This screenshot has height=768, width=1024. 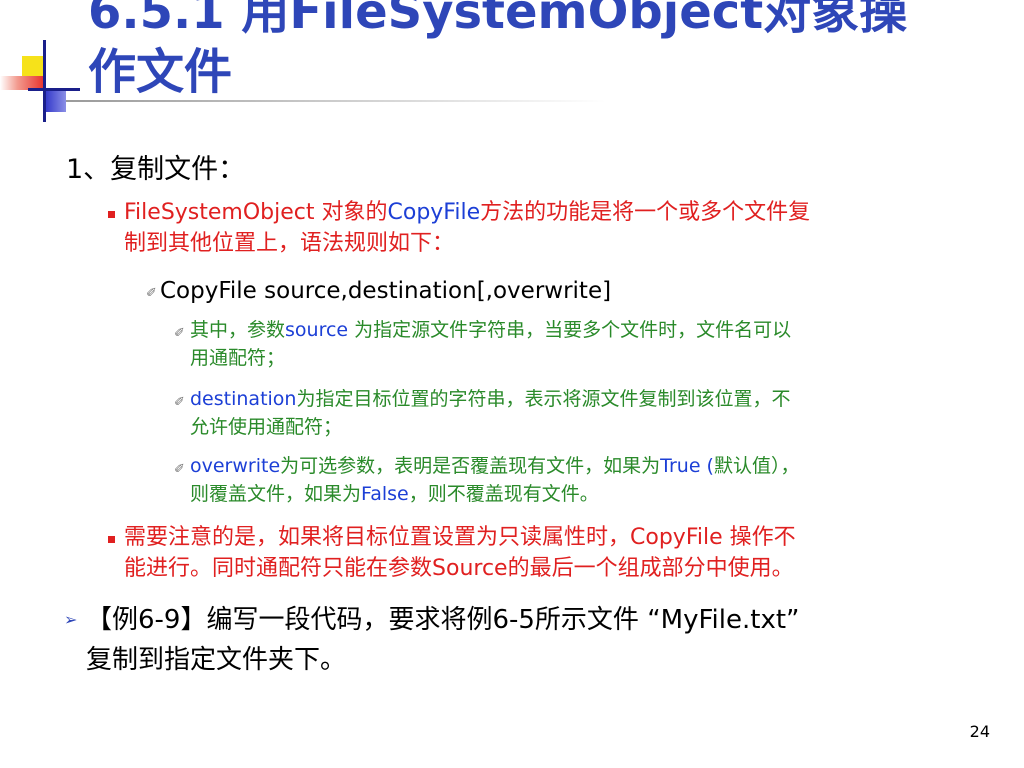 What do you see at coordinates (756, 466) in the screenshot?
I see `text-overwrite-d: 默认值），` at bounding box center [756, 466].